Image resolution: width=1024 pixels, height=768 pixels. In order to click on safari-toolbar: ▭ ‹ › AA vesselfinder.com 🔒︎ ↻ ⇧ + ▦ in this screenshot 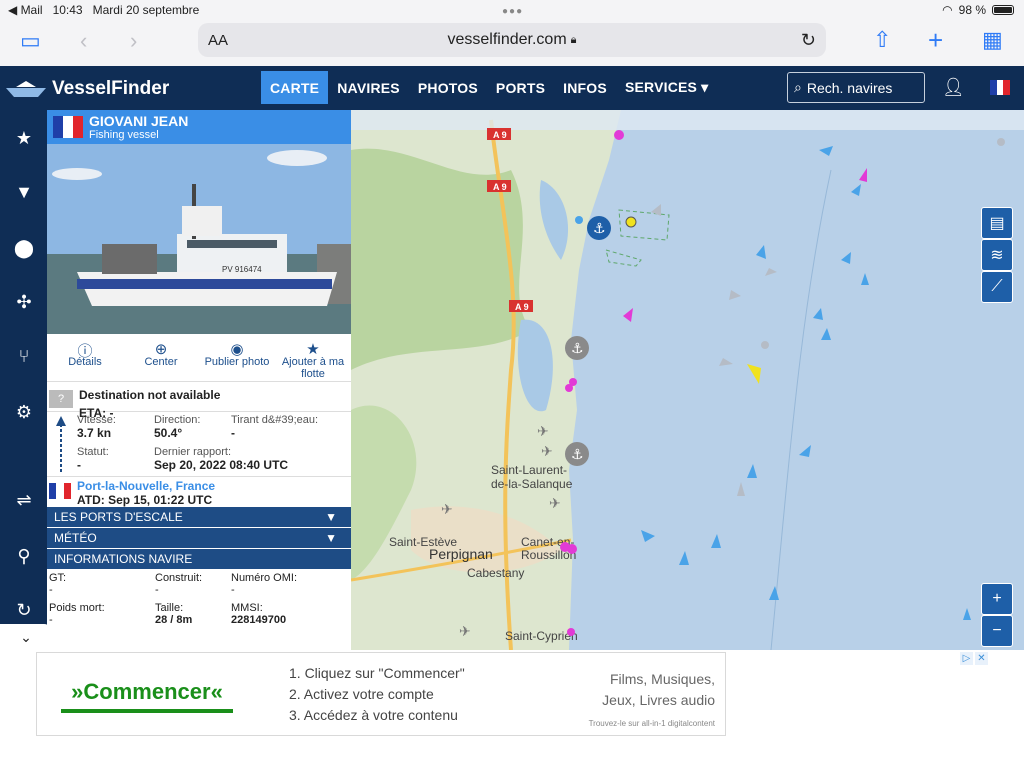, I will do `click(512, 43)`.